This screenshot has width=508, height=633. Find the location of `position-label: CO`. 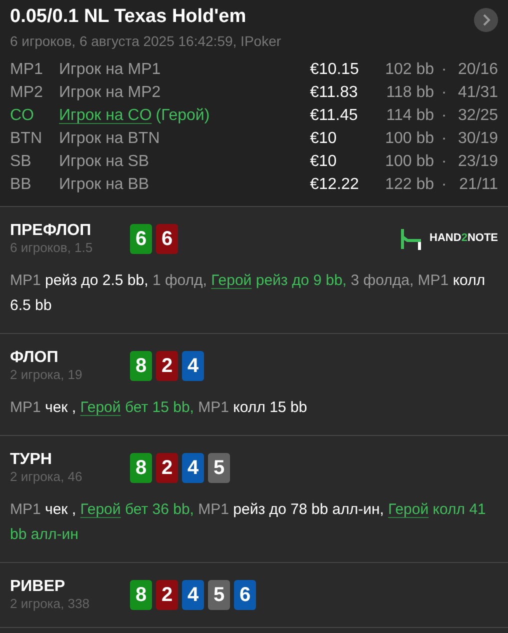

position-label: CO is located at coordinates (22, 116).